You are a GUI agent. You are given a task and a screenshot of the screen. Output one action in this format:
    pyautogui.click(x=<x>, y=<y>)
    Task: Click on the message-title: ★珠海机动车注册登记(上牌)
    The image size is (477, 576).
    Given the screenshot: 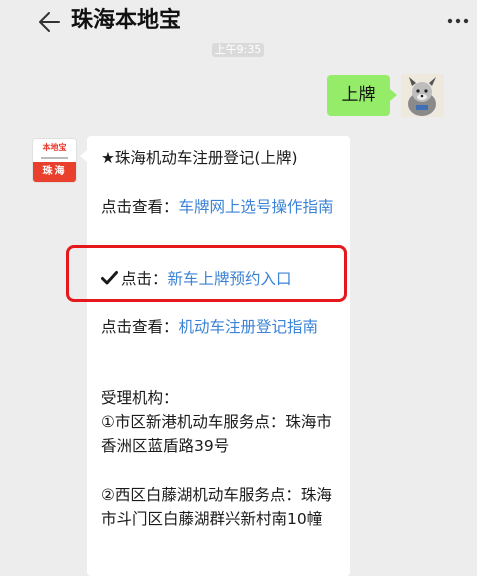 What is the action you would take?
    pyautogui.click(x=199, y=158)
    